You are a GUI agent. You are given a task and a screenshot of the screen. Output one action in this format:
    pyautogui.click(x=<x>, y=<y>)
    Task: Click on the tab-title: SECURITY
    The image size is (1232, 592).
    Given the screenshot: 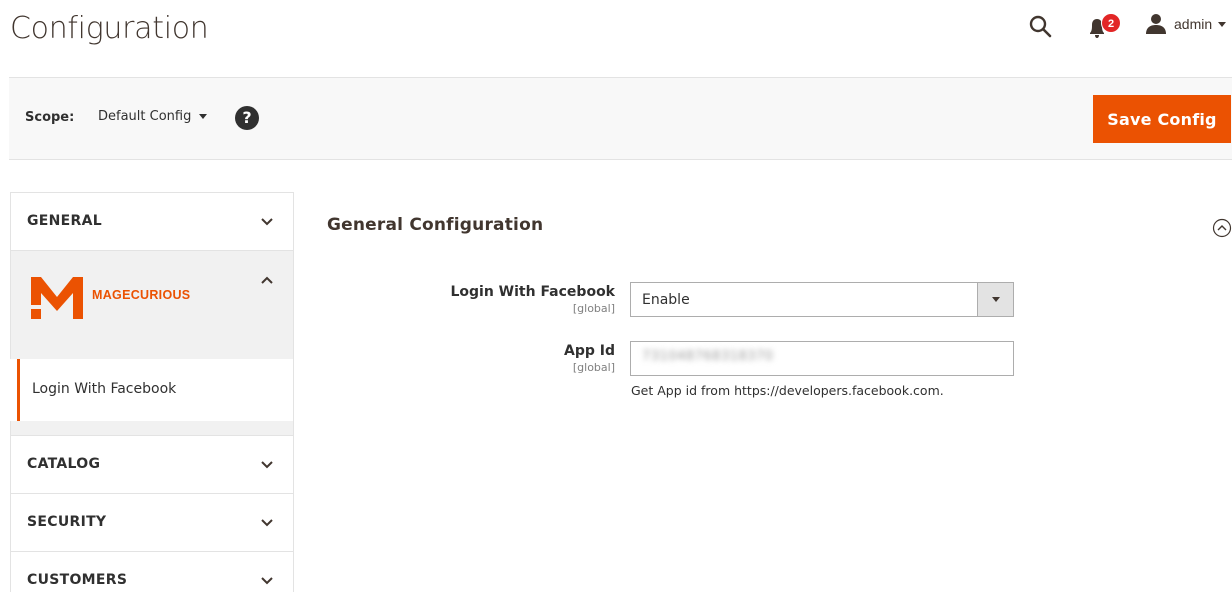 What is the action you would take?
    pyautogui.click(x=67, y=522)
    